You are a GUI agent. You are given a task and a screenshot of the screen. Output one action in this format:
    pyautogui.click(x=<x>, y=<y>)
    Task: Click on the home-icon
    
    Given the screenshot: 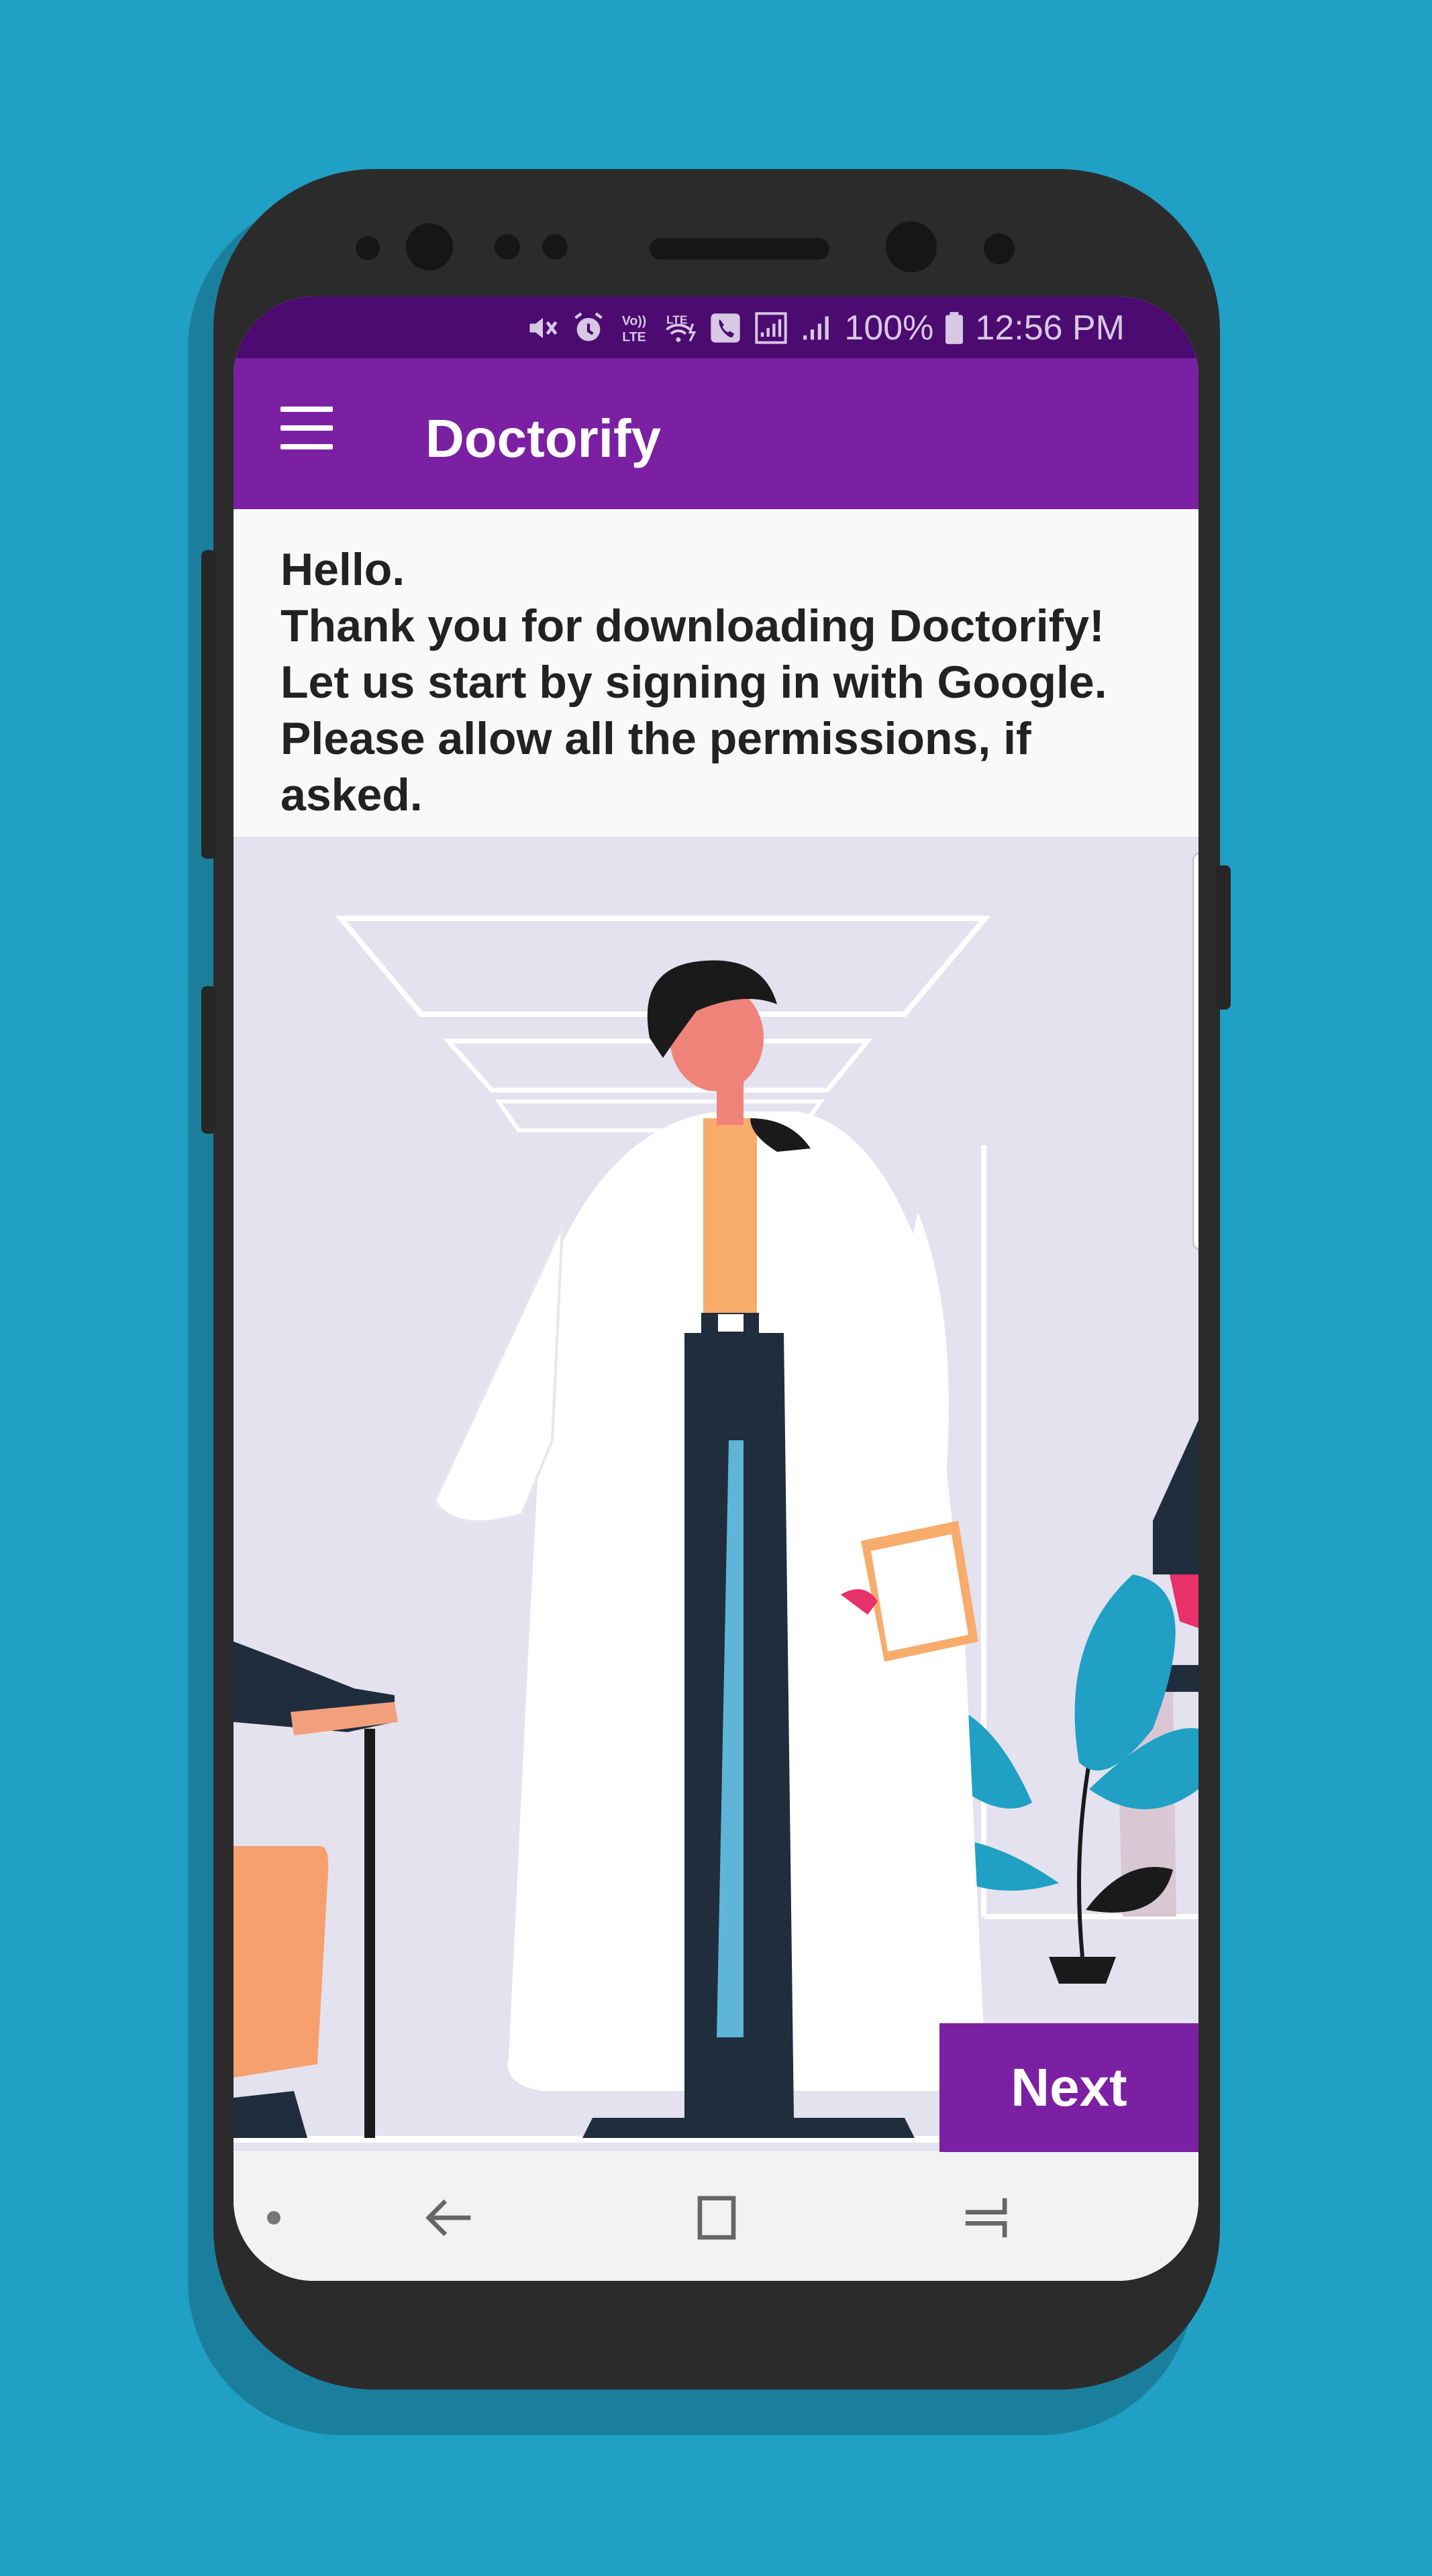 What is the action you would take?
    pyautogui.click(x=716, y=2217)
    